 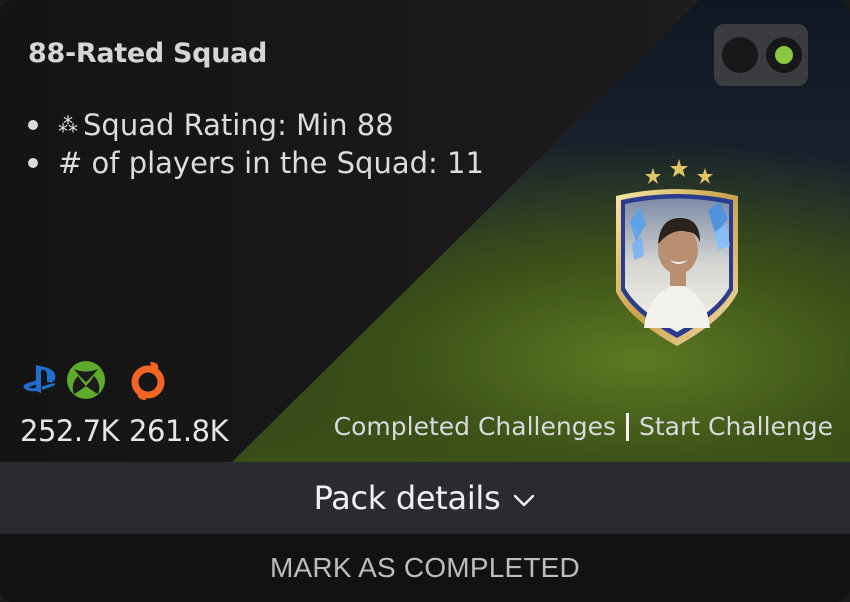 What do you see at coordinates (475, 426) in the screenshot?
I see `completed-challenges-link: Completed Challenges` at bounding box center [475, 426].